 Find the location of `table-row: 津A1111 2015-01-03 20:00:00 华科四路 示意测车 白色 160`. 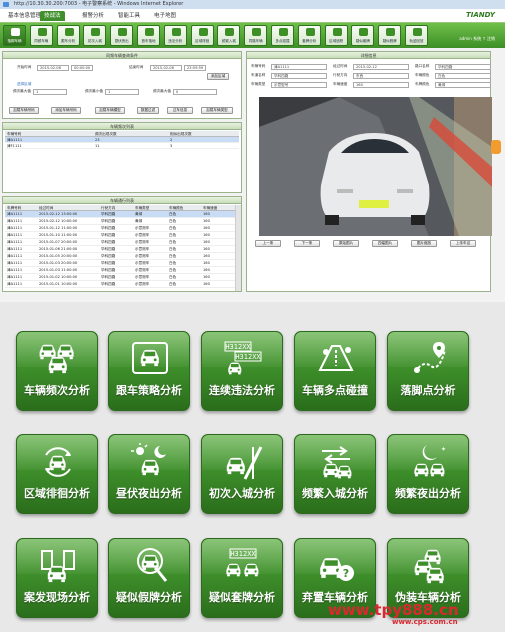

table-row: 津A1111 2015-01-03 20:00:00 华科四路 示意测车 白色 160 is located at coordinates (120, 263).